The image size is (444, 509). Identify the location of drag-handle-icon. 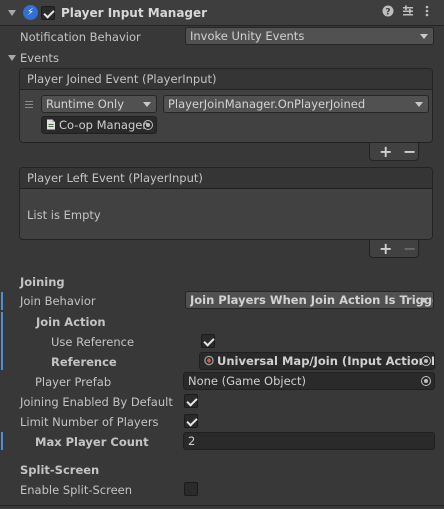
(29, 104).